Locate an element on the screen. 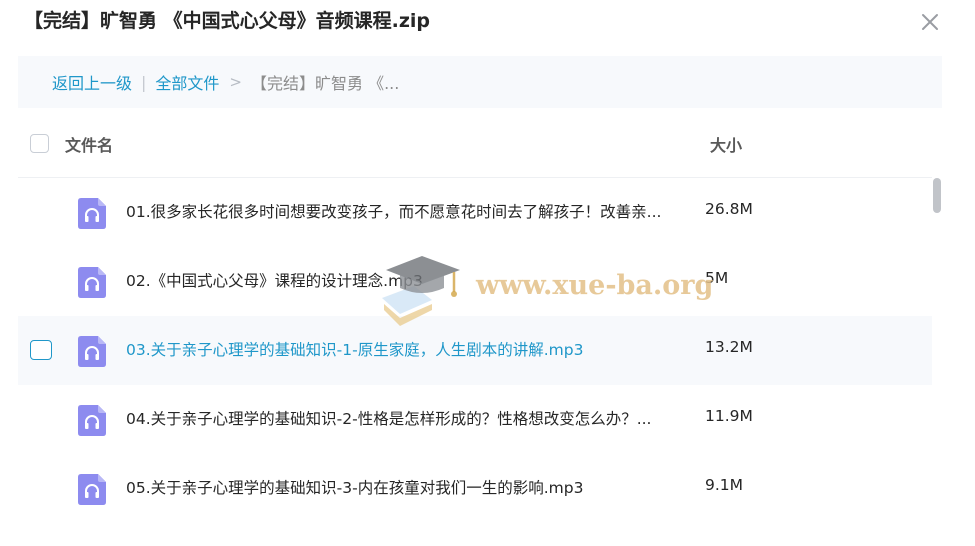 This screenshot has width=975, height=546. table-header: 文件名 大小 is located at coordinates (475, 143).